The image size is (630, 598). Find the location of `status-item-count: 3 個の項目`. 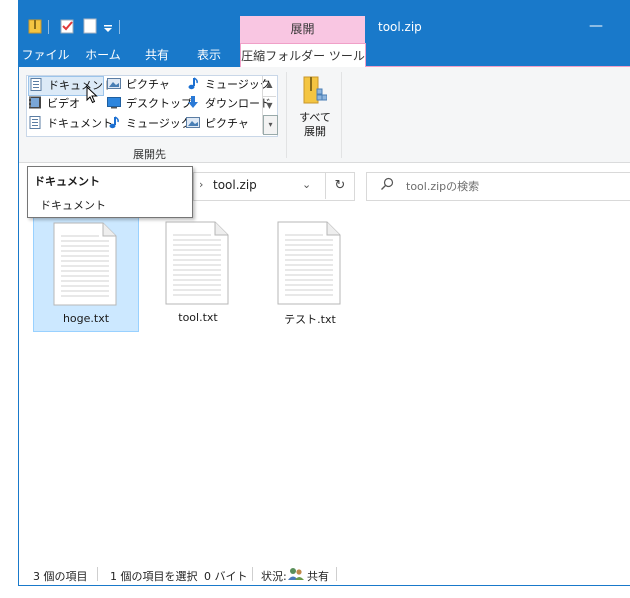

status-item-count: 3 個の項目 is located at coordinates (60, 576).